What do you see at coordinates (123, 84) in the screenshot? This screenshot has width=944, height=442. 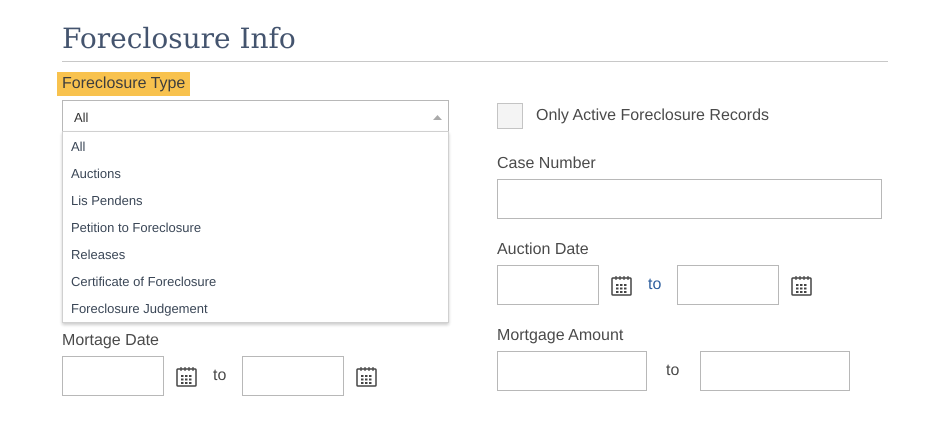 I see `field-label: Foreclosure Type` at bounding box center [123, 84].